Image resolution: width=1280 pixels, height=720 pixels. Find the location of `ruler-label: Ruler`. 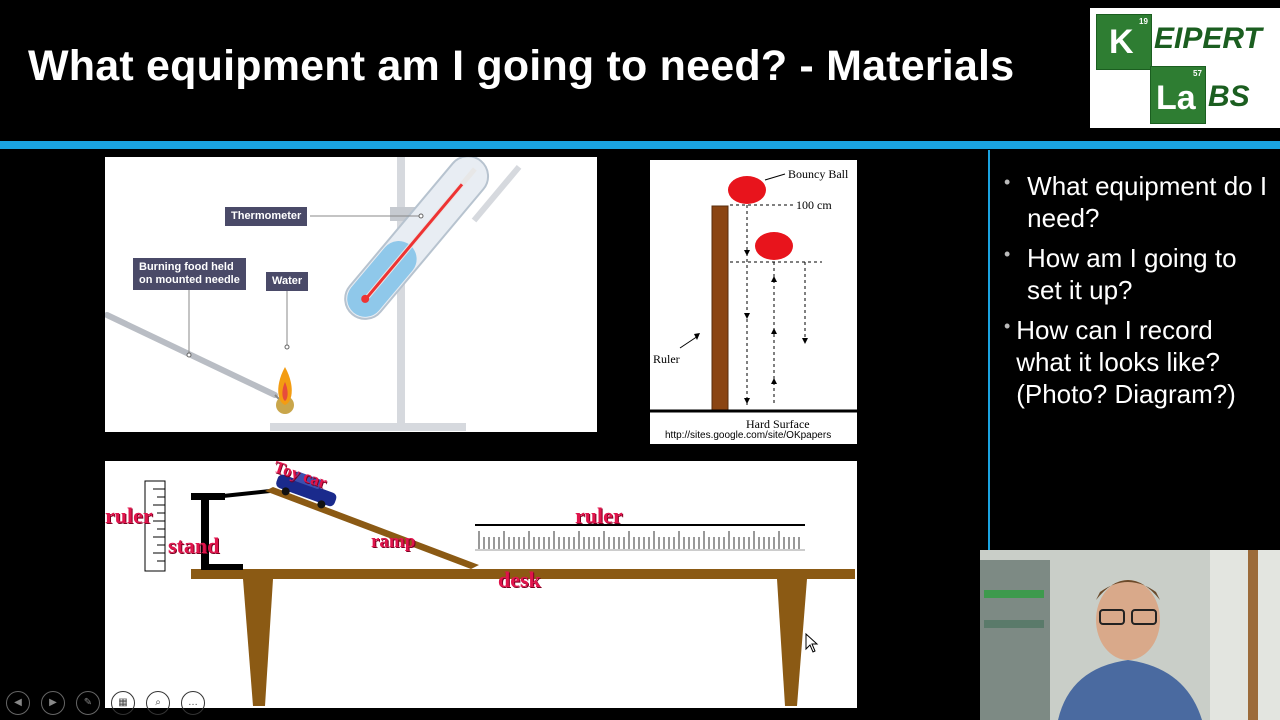

ruler-label: Ruler is located at coordinates (666, 359).